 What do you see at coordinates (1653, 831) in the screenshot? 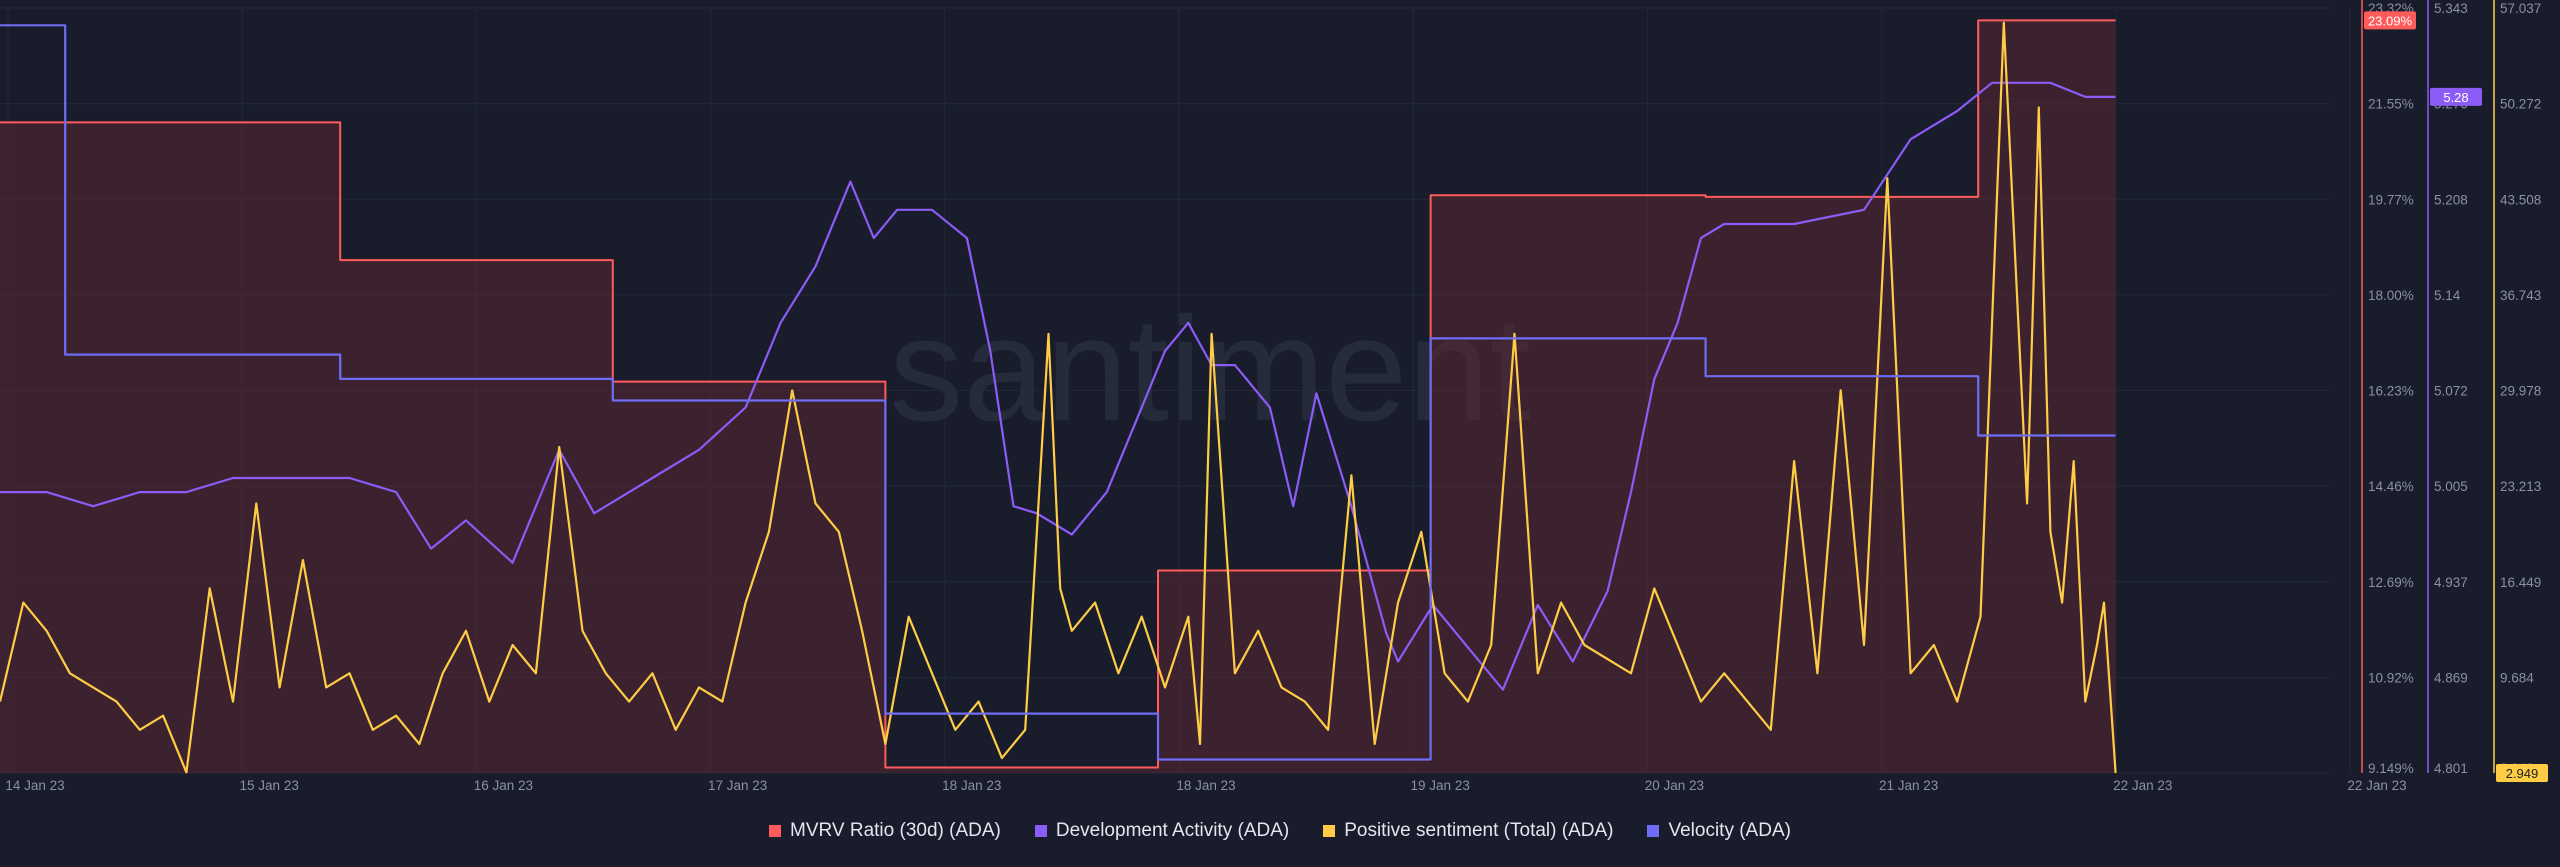
I see `legend-swatch-velocity` at bounding box center [1653, 831].